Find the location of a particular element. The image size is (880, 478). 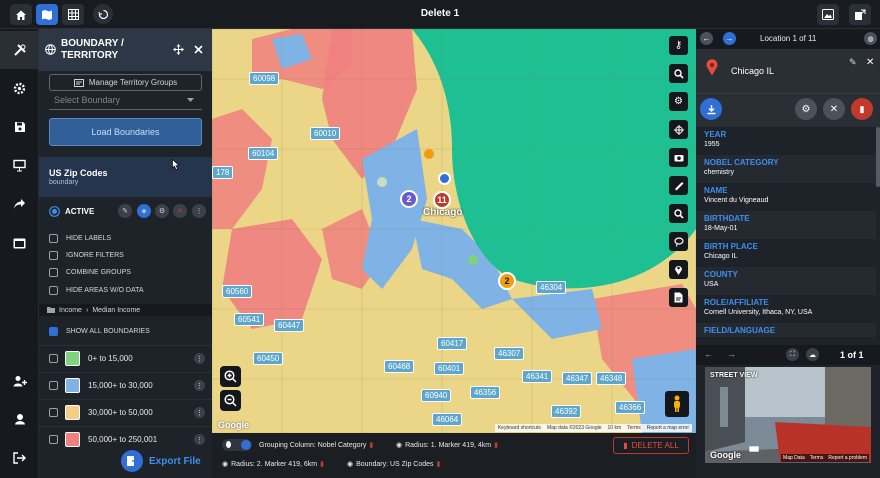

rail-presentation is located at coordinates (19, 165).